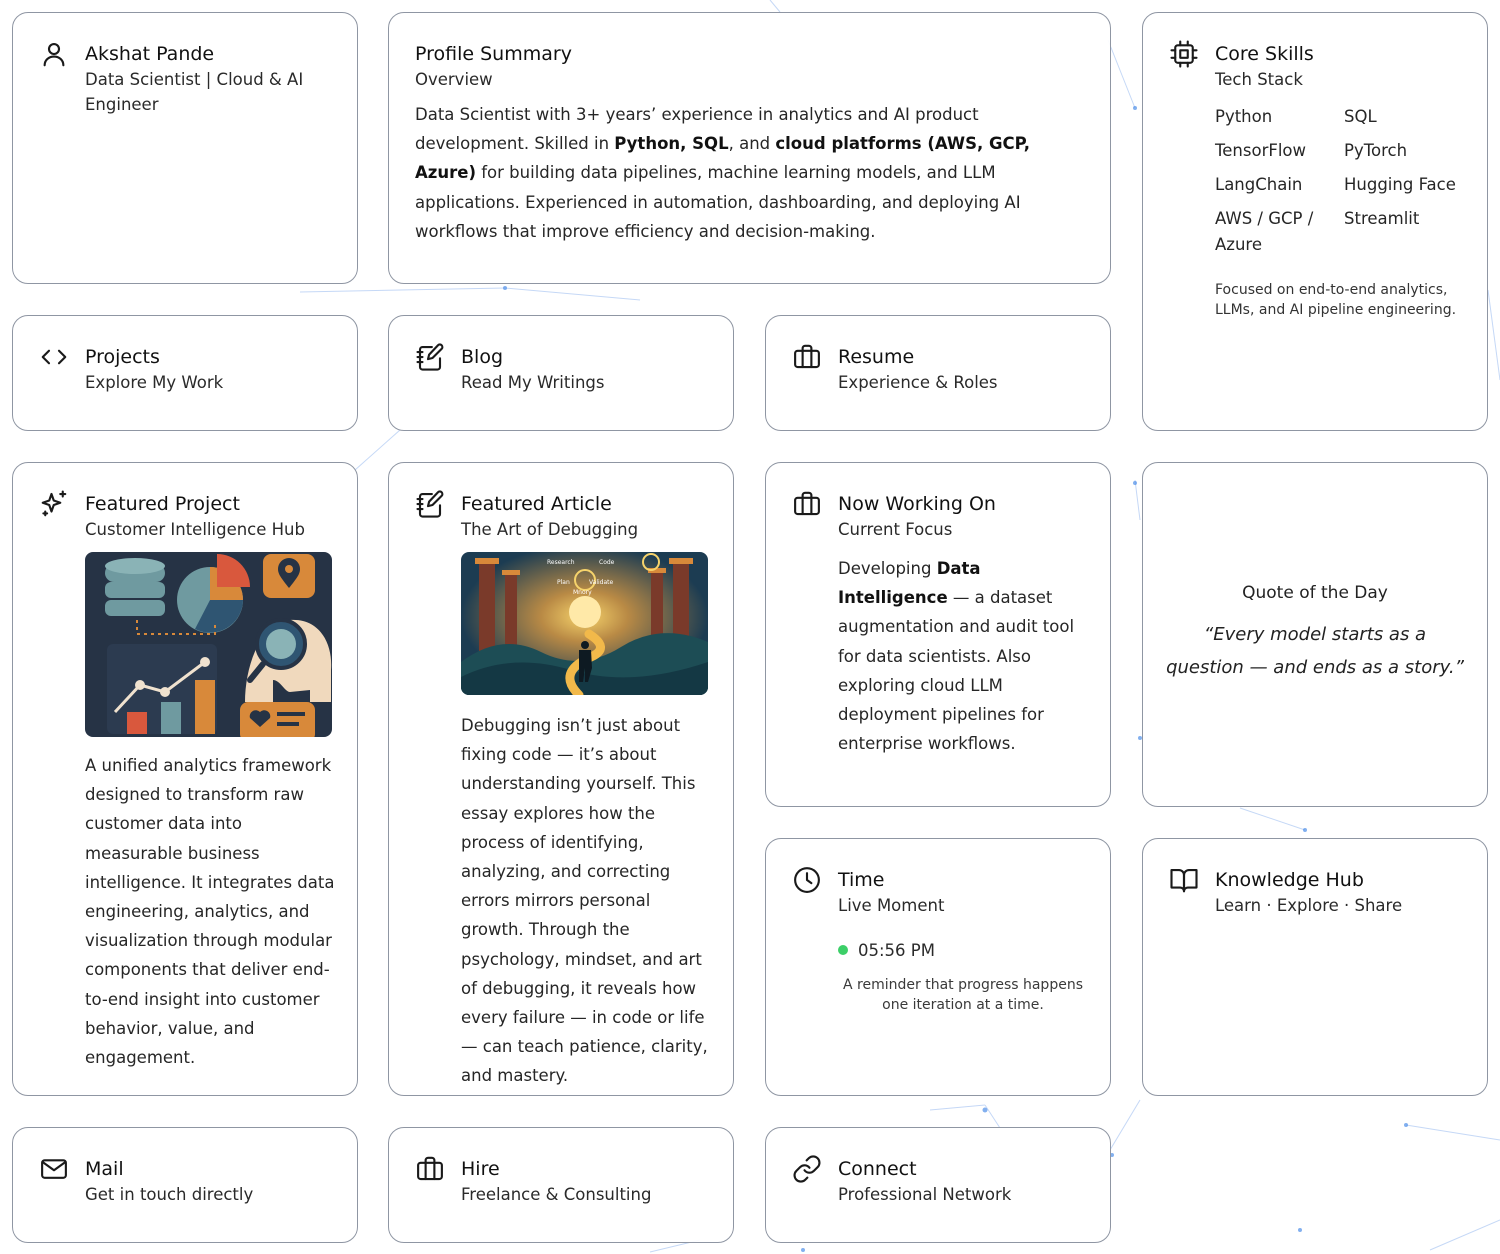  Describe the element at coordinates (843, 950) in the screenshot. I see `status-dot` at that location.